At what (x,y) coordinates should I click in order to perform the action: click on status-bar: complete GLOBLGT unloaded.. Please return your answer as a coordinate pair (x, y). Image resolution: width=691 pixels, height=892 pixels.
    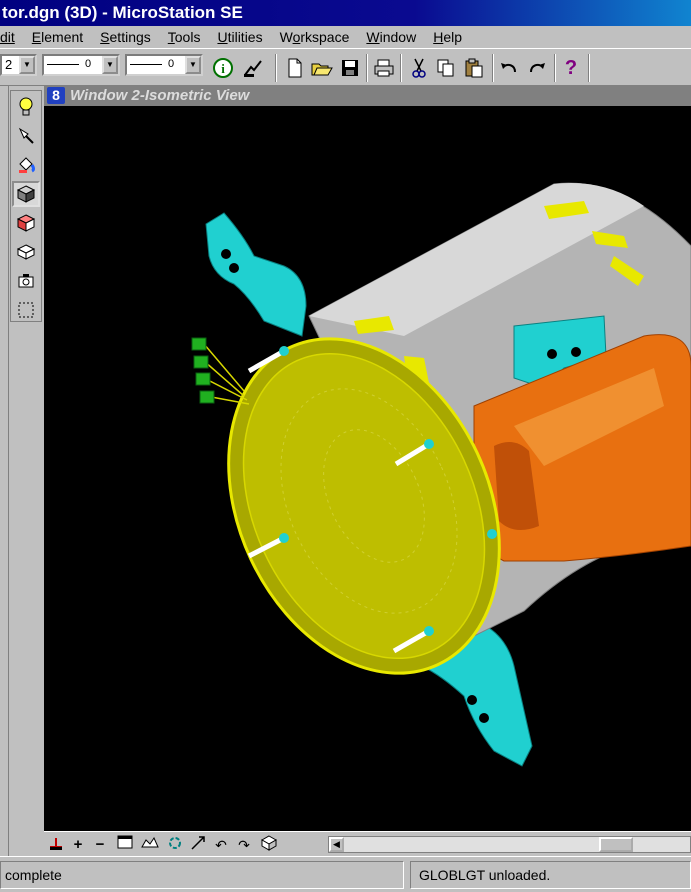
    Looking at the image, I should click on (345, 874).